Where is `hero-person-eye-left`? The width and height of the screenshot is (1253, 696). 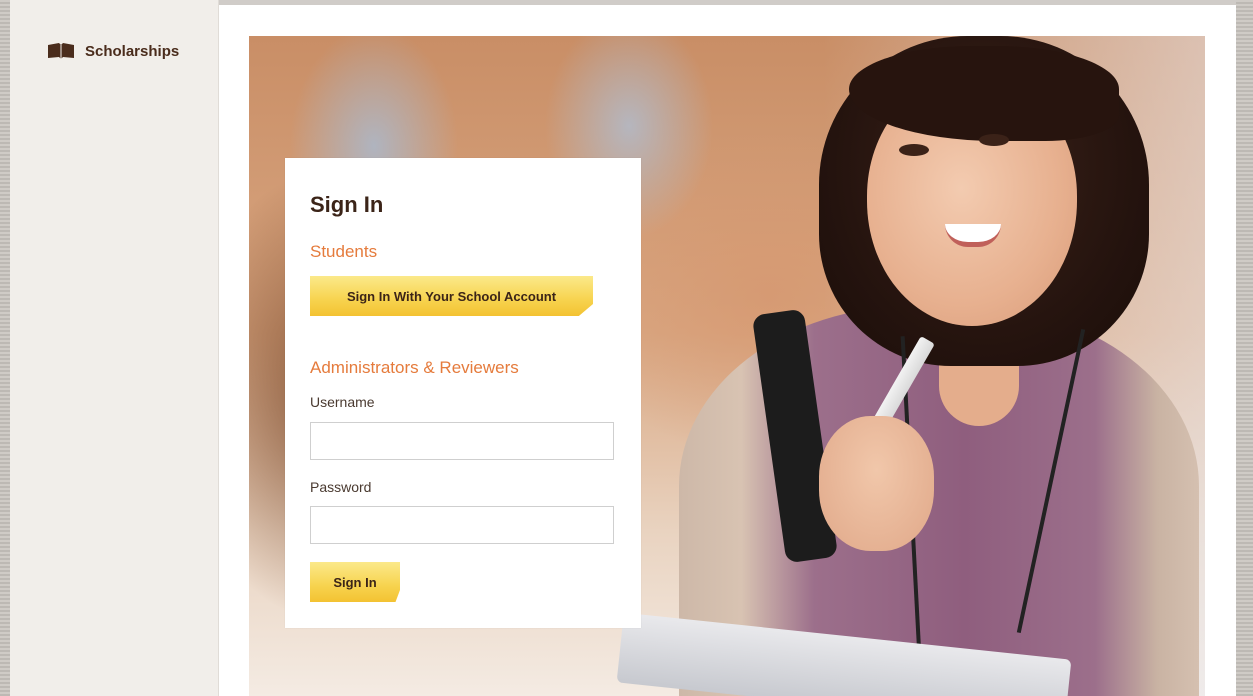
hero-person-eye-left is located at coordinates (914, 150).